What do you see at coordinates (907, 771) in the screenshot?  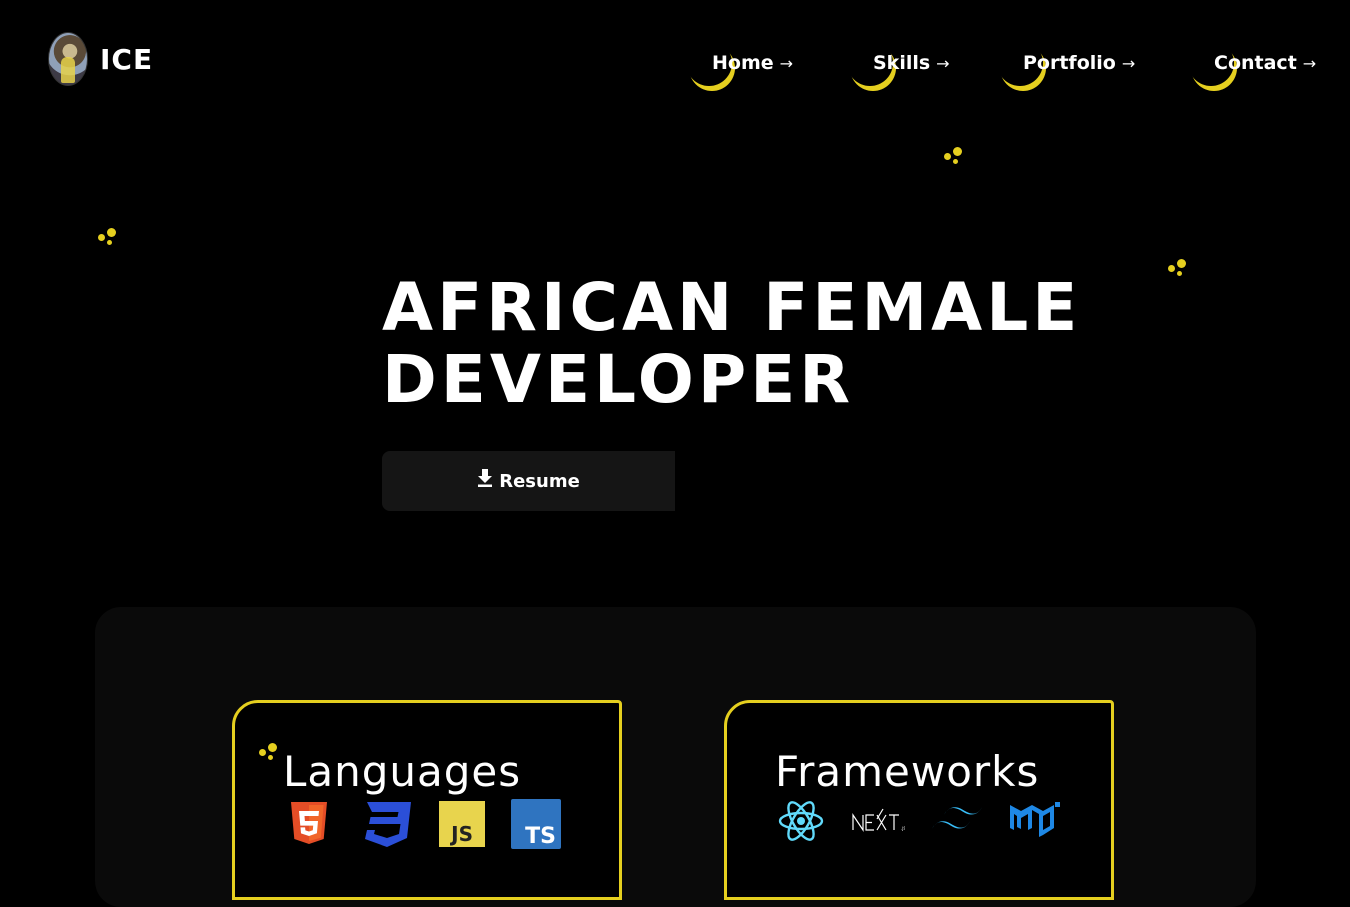 I see `card-title-frameworks: Frameworks` at bounding box center [907, 771].